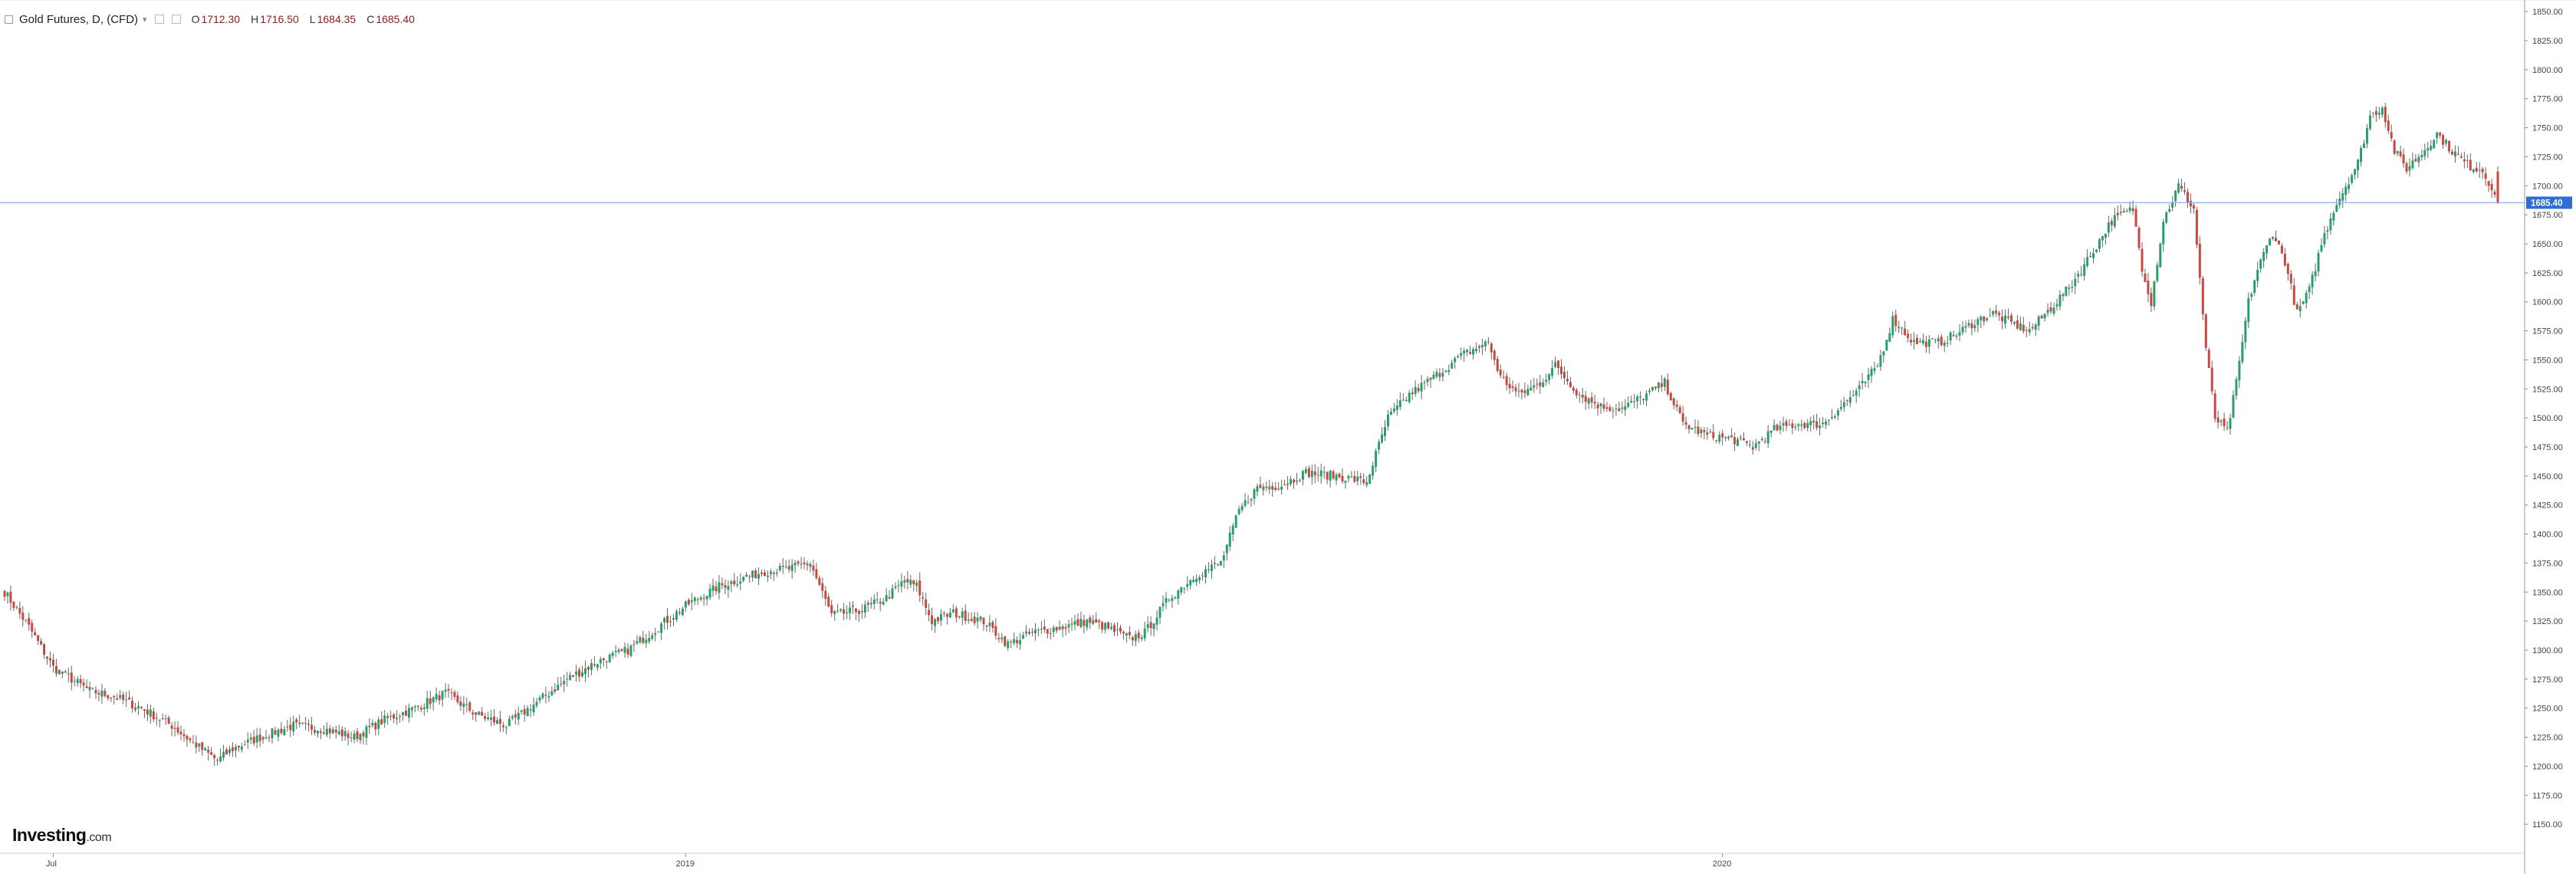  I want to click on chevron-down-icon: ▾, so click(145, 20).